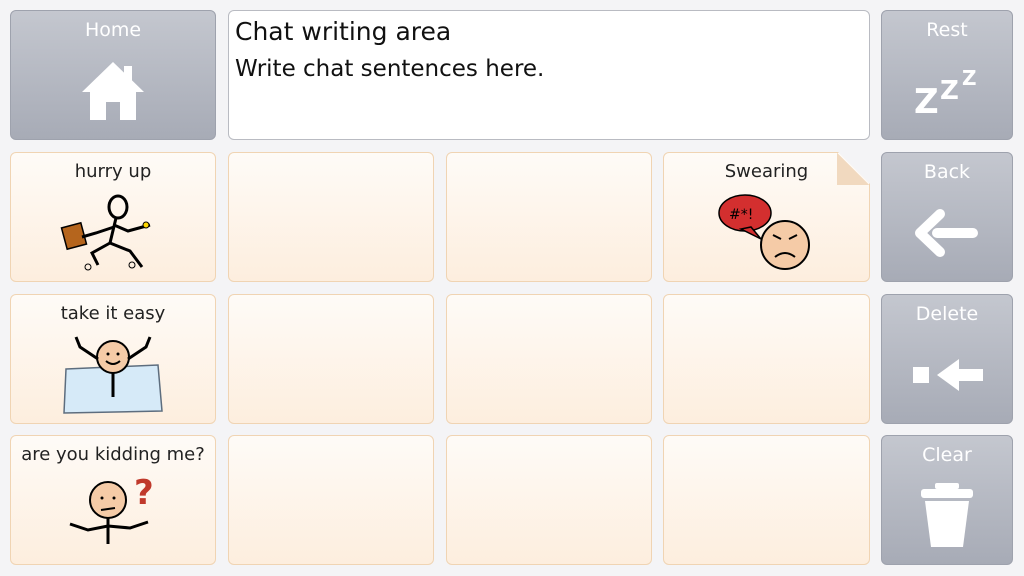  I want to click on phrase-hurry-up: hurry up, so click(113, 217).